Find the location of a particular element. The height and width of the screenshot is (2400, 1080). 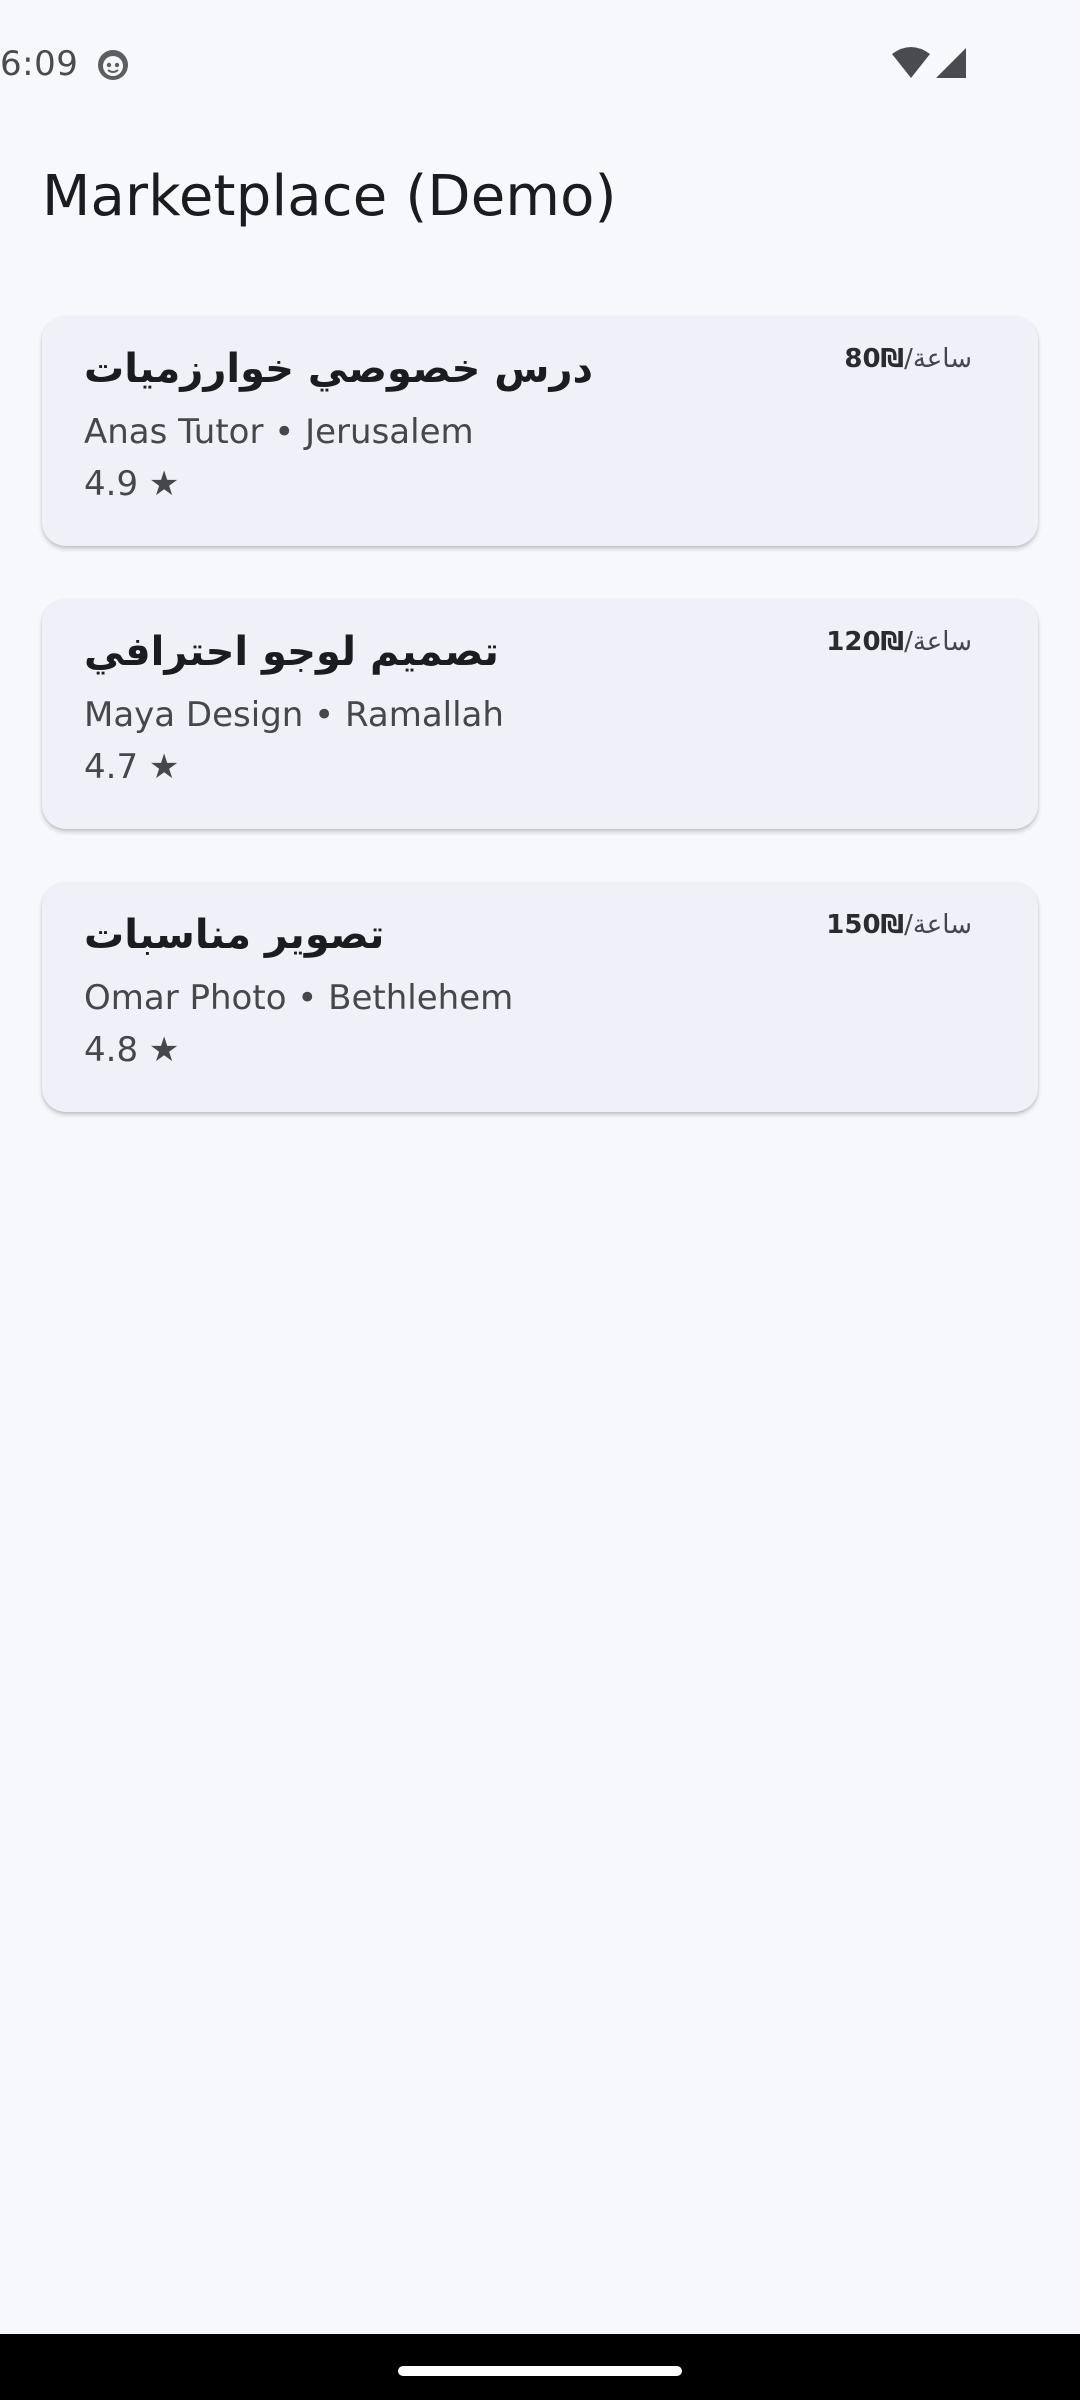

wifi-icon is located at coordinates (911, 62).